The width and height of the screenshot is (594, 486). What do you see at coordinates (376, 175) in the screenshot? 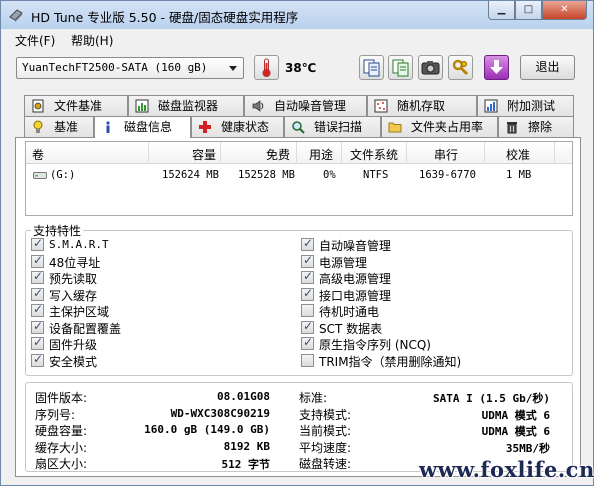
I see `cell-filesystem: NTFS` at bounding box center [376, 175].